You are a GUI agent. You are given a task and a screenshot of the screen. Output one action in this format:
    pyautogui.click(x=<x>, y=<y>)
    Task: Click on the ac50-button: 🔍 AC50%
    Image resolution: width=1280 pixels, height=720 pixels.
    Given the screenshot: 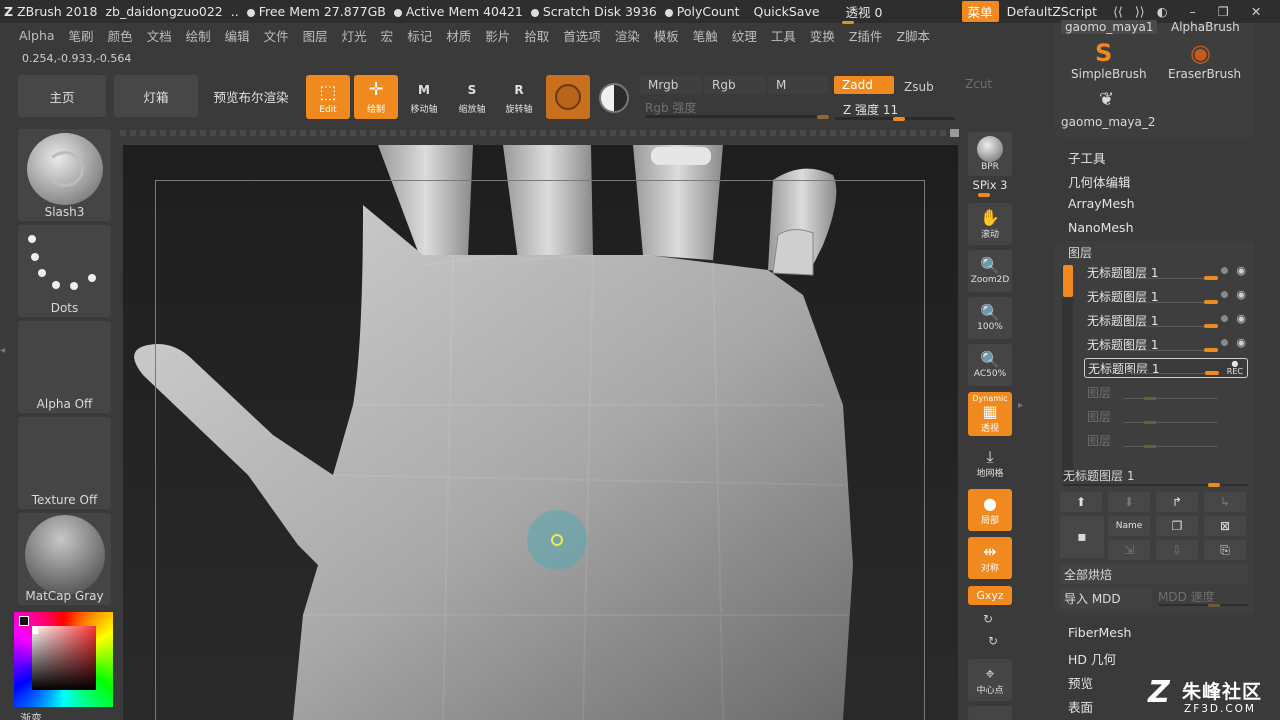 What is the action you would take?
    pyautogui.click(x=990, y=365)
    